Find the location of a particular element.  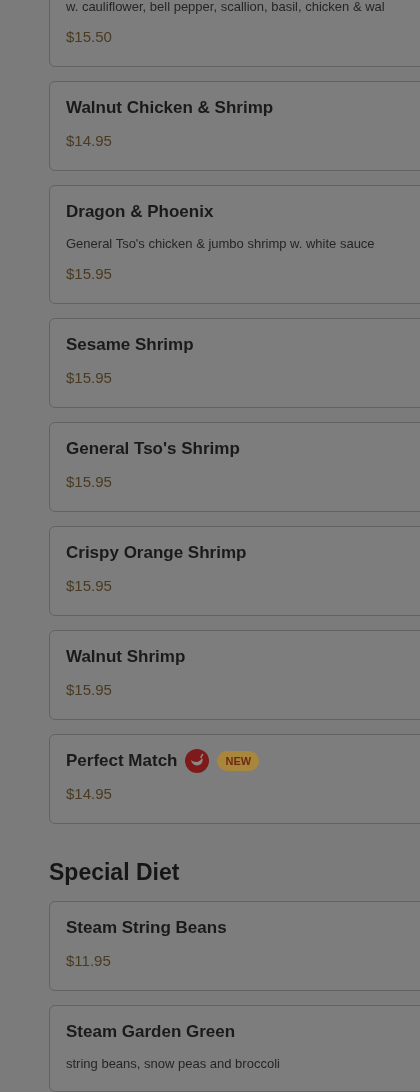

item-name: Steam String Beans is located at coordinates (146, 928).